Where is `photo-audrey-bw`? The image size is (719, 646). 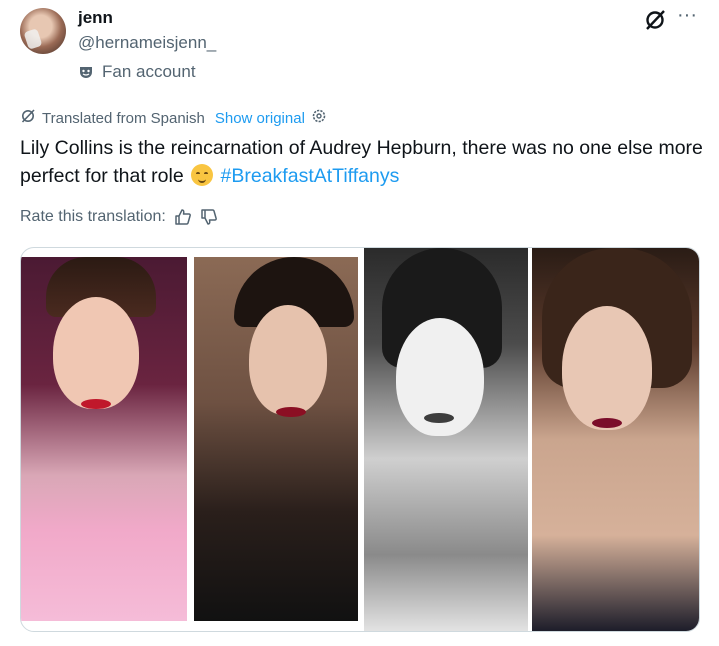 photo-audrey-bw is located at coordinates (446, 439).